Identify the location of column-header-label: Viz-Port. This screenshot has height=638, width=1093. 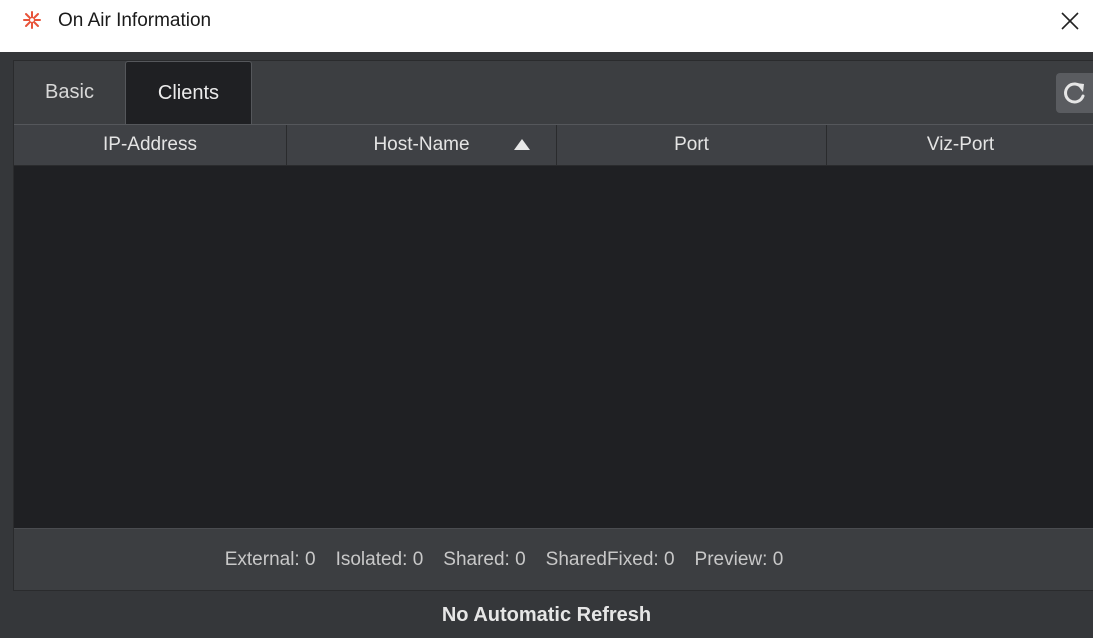
(960, 144).